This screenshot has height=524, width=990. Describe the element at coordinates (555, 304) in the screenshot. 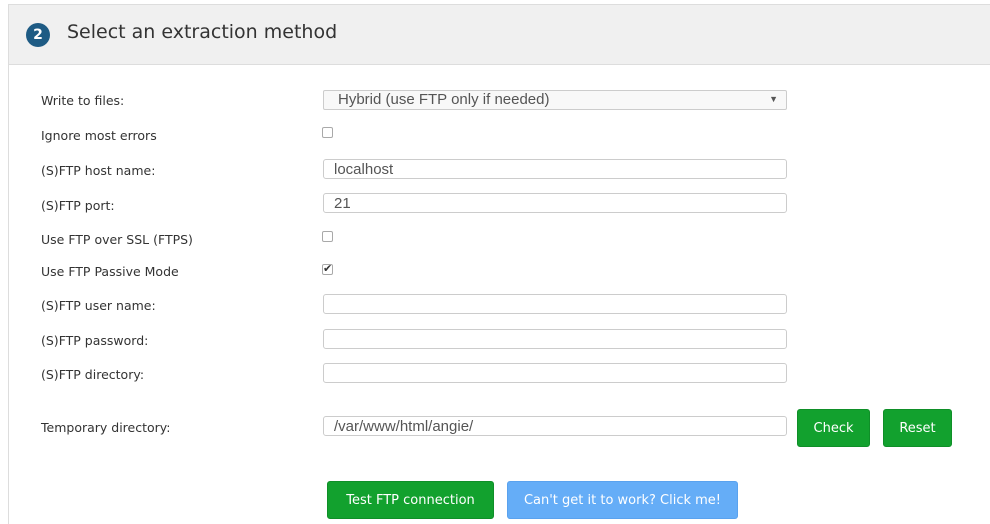

I see `ftp-user-input` at that location.